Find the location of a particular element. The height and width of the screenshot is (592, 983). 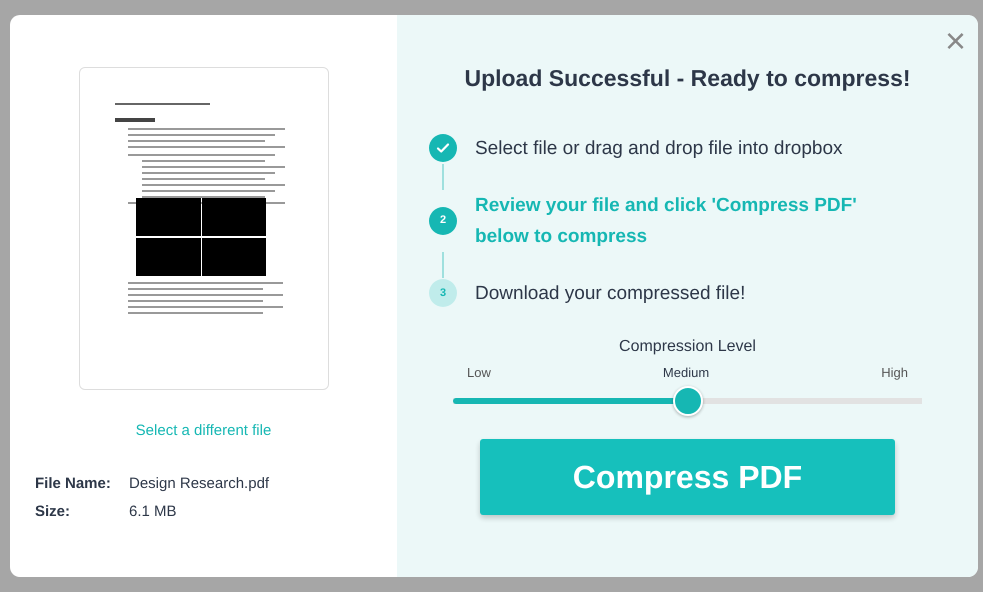

step-text: Review your file and click 'Compress PDF' below to compress is located at coordinates (666, 221).